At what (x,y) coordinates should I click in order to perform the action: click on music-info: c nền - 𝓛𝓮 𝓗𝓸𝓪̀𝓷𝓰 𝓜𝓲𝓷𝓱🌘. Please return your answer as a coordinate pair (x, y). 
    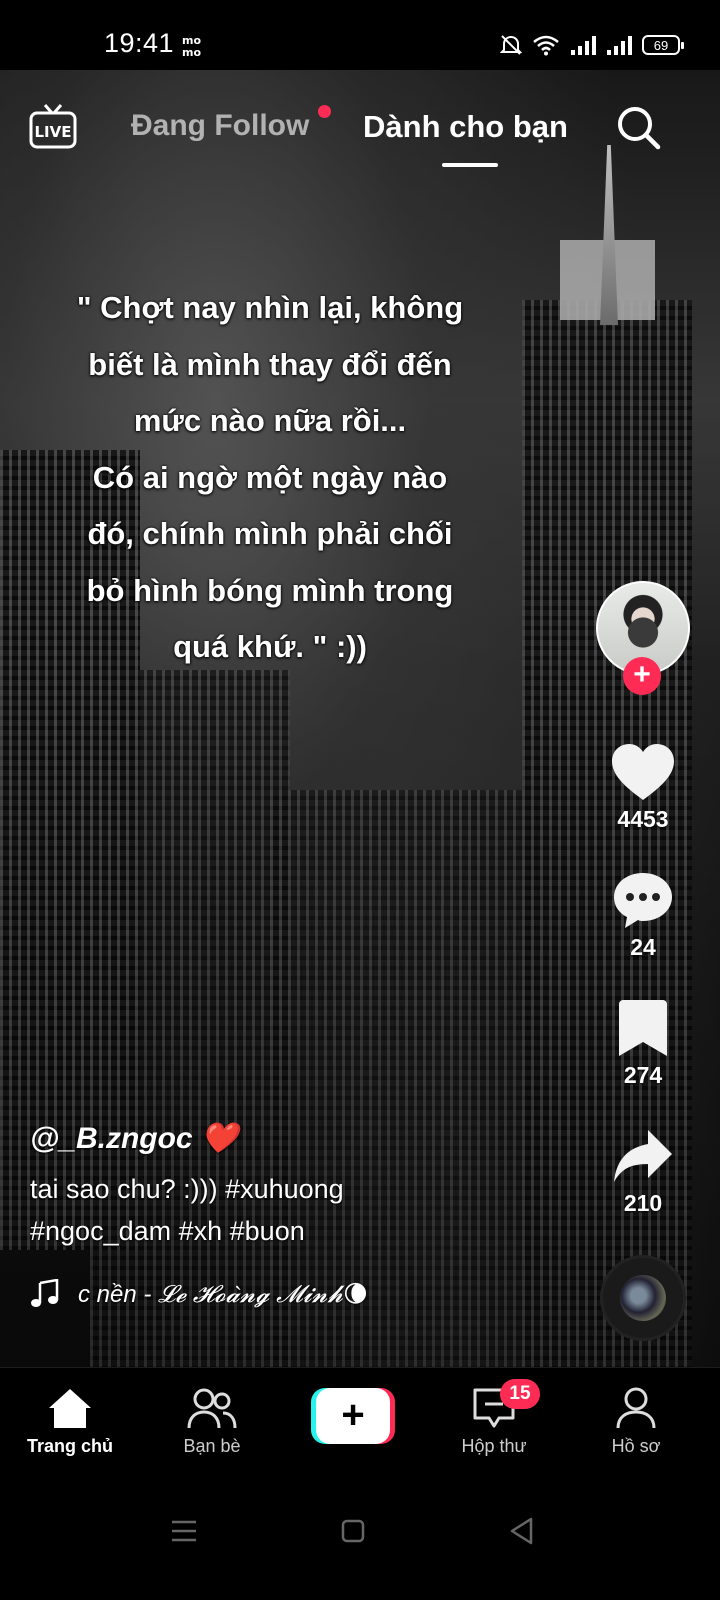
    Looking at the image, I should click on (199, 1294).